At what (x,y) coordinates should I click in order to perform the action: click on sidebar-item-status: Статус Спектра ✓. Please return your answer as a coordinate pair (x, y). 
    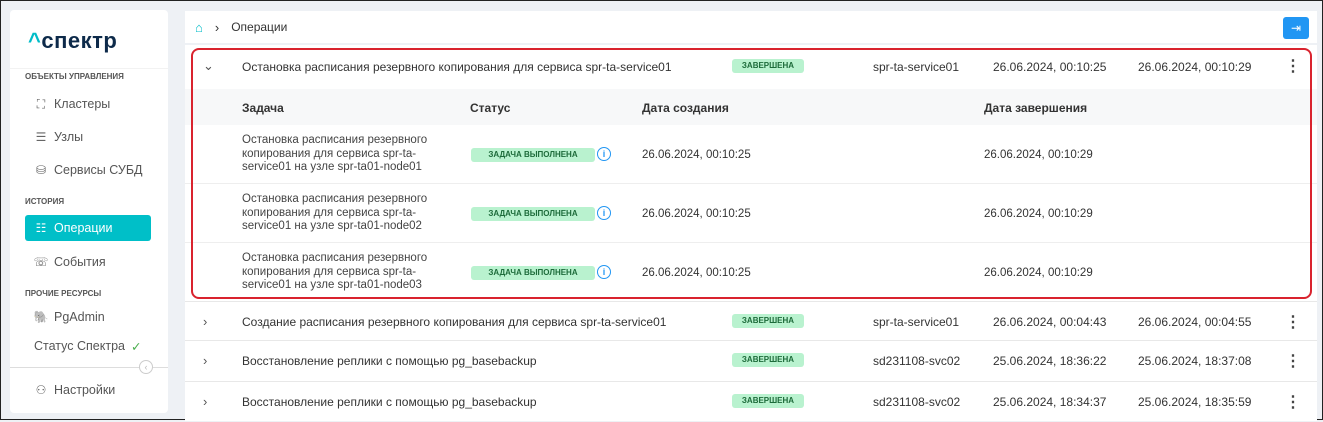
    Looking at the image, I should click on (88, 346).